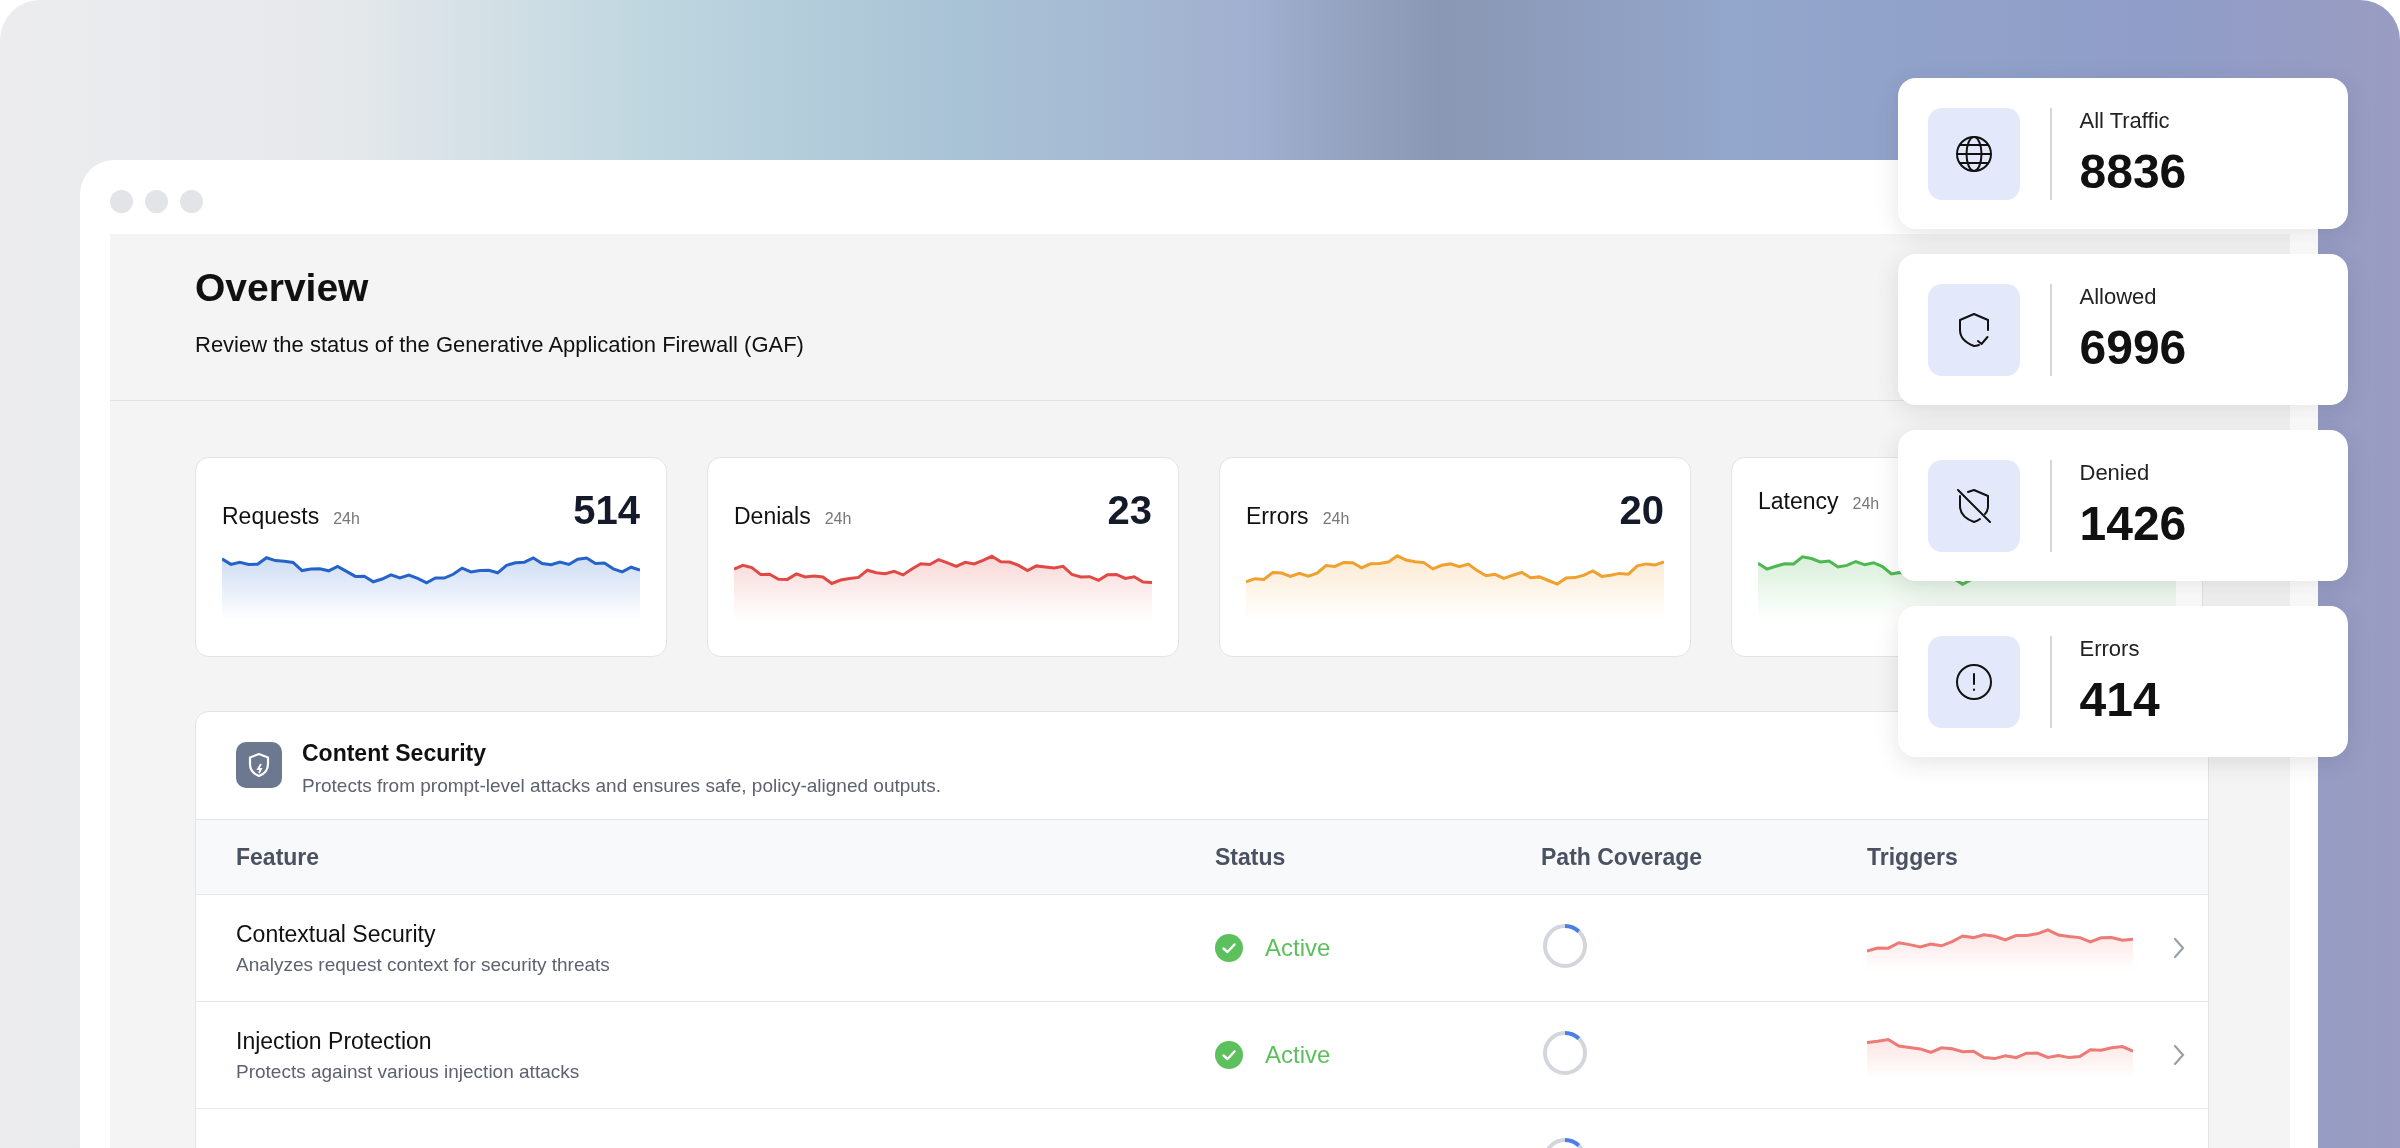  I want to click on metric-value: 20, so click(1641, 510).